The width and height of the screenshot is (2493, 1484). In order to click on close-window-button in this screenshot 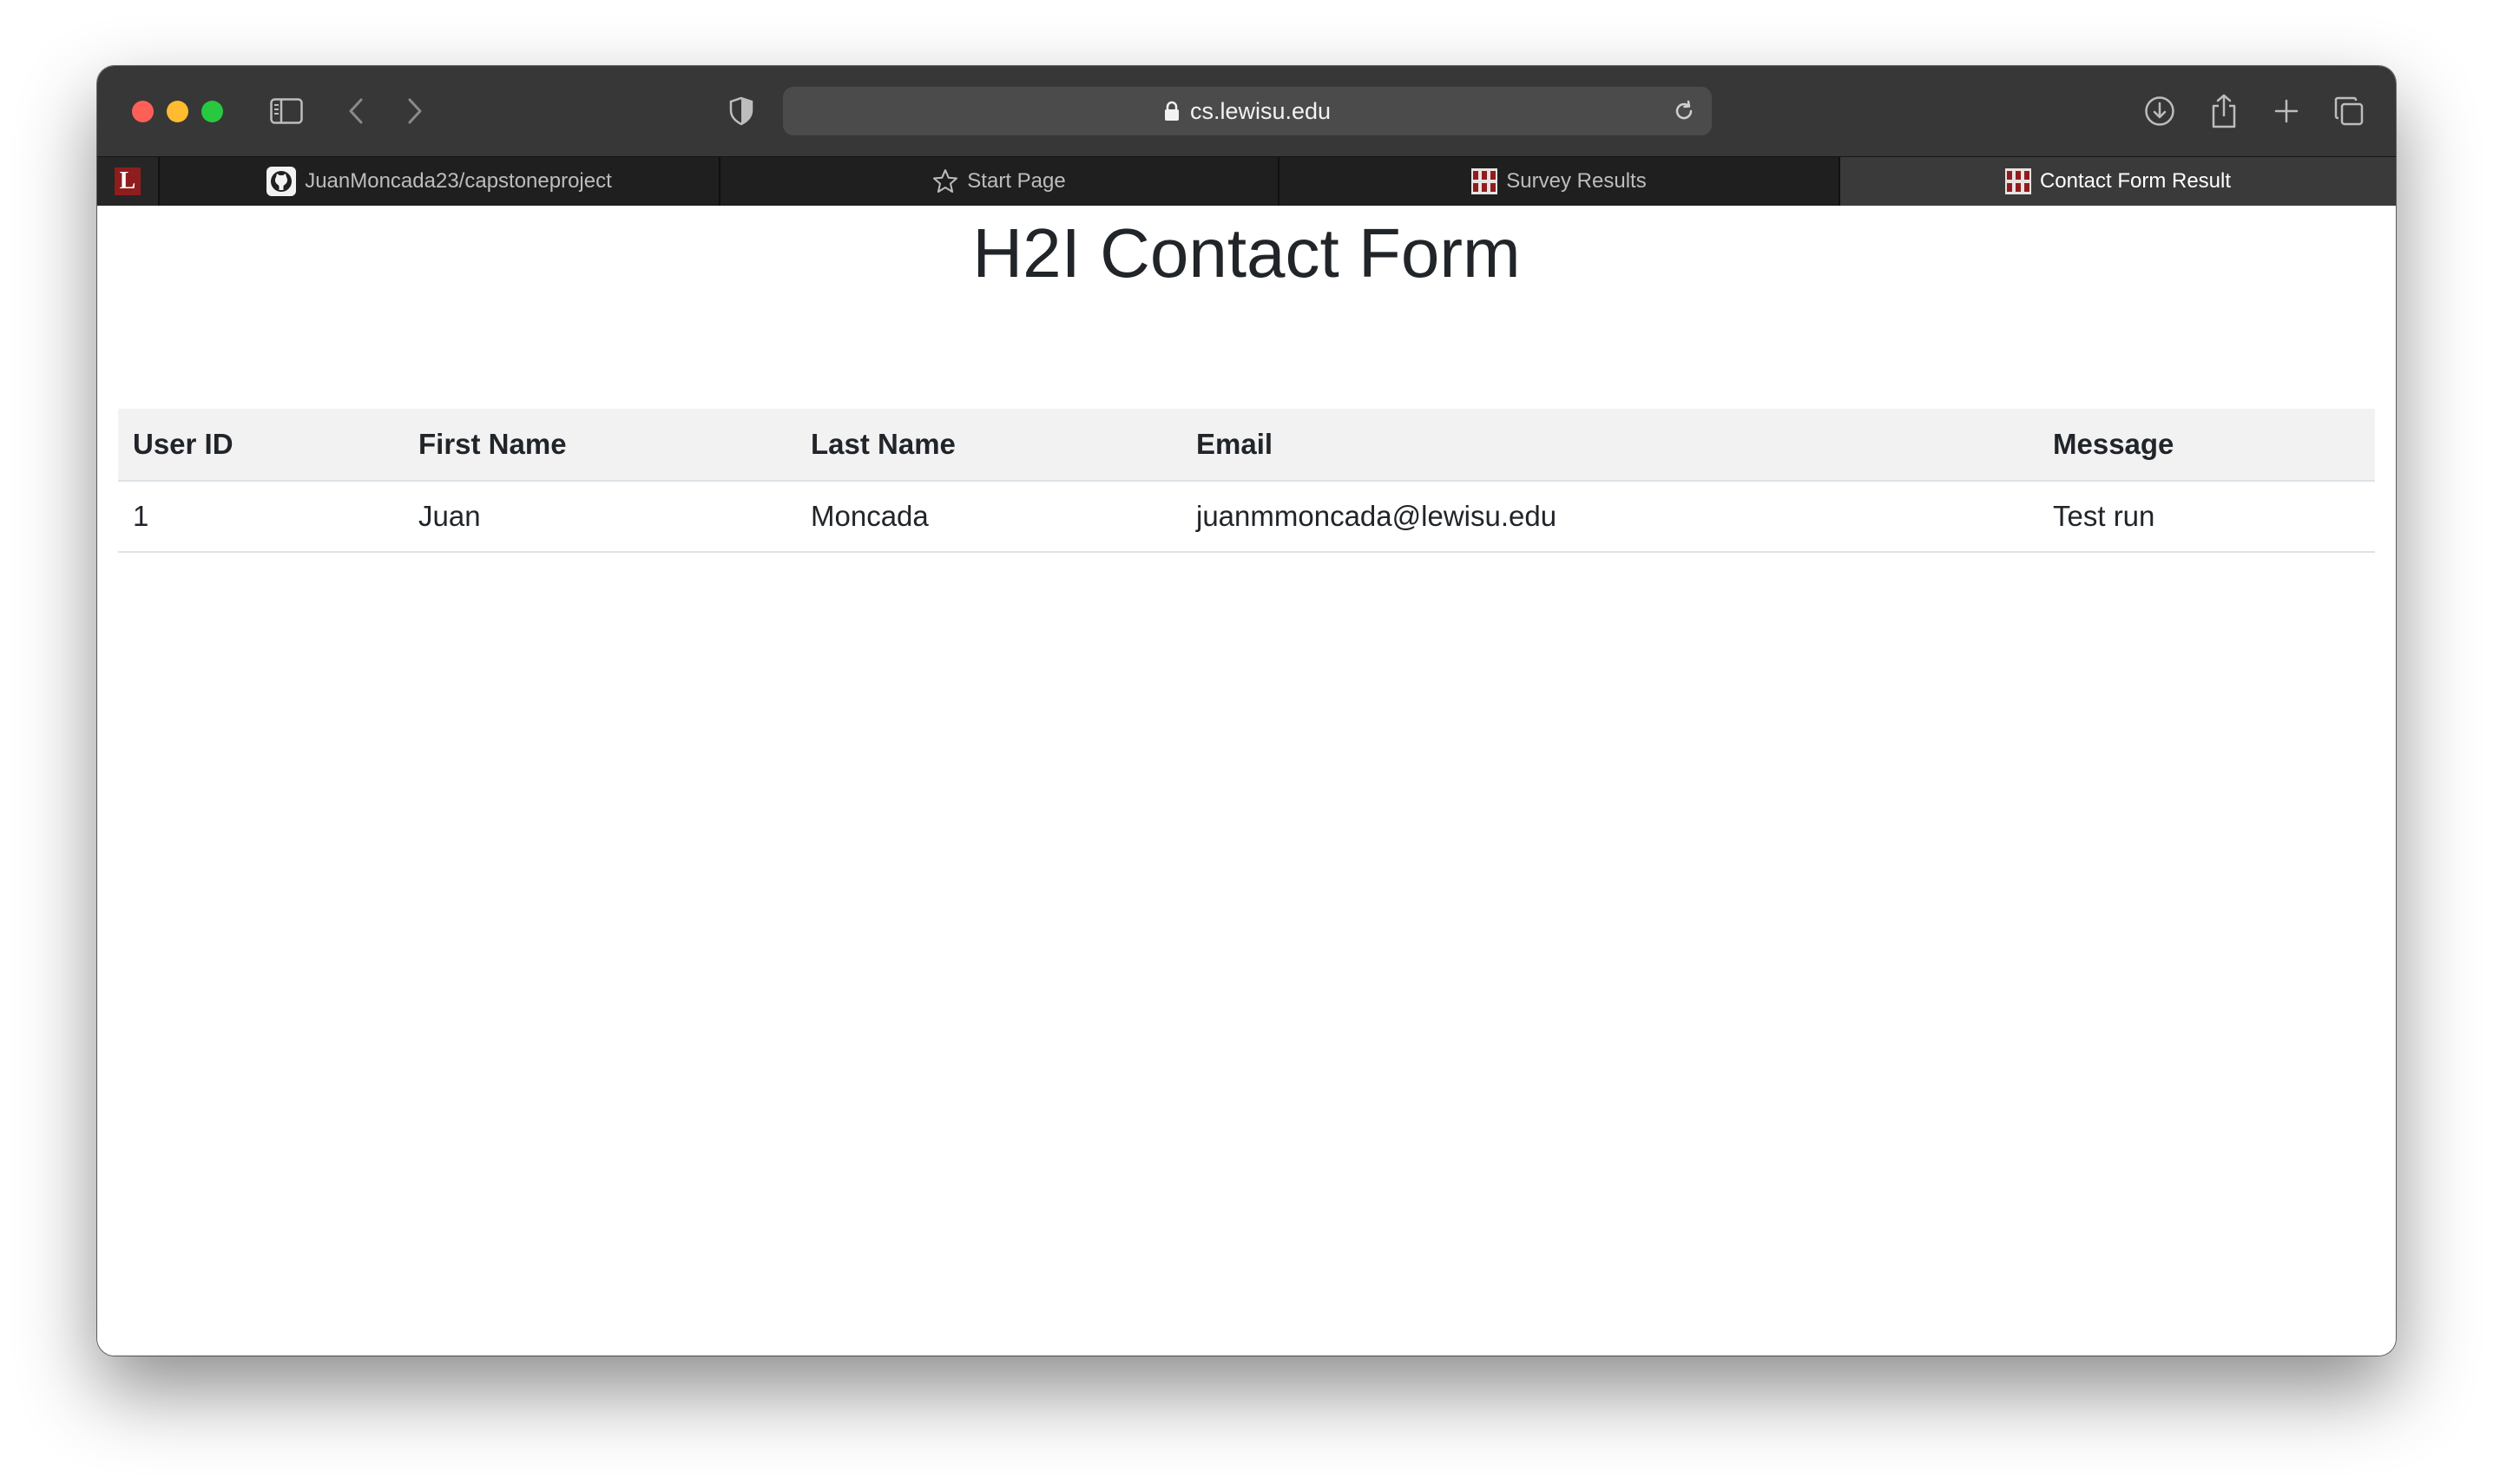, I will do `click(143, 111)`.